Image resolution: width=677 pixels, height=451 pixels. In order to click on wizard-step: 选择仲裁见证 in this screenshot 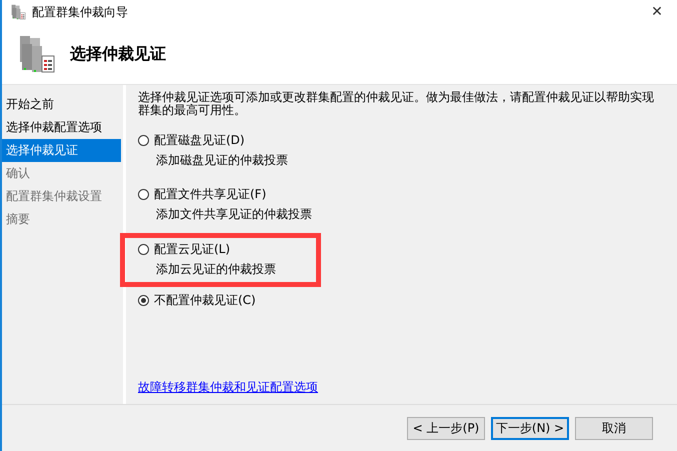, I will do `click(61, 150)`.